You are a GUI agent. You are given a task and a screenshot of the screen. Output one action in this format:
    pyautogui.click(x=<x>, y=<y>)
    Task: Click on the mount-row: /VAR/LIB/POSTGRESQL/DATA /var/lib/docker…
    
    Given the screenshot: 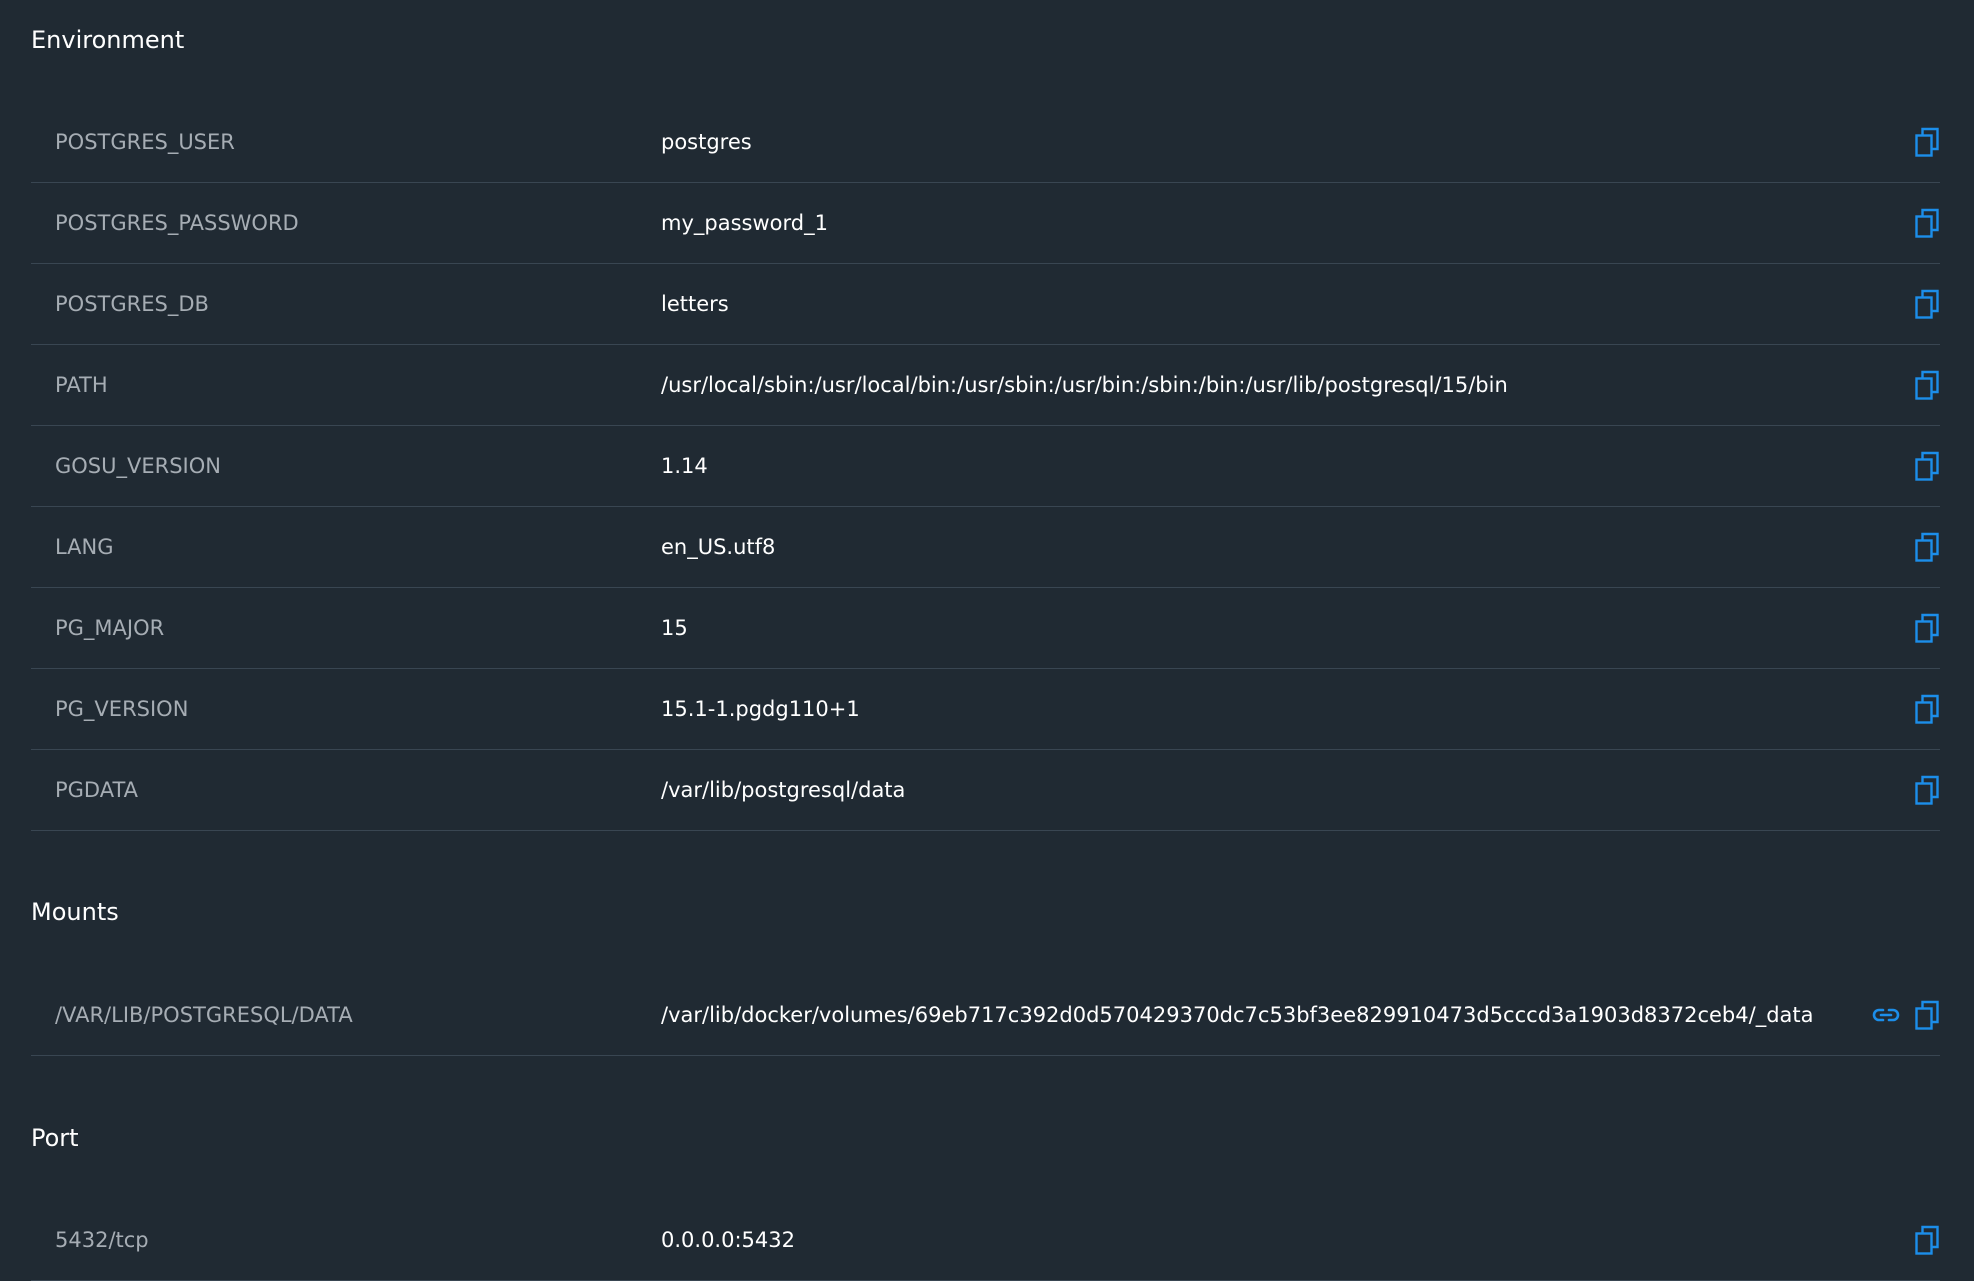 What is the action you would take?
    pyautogui.click(x=985, y=1015)
    